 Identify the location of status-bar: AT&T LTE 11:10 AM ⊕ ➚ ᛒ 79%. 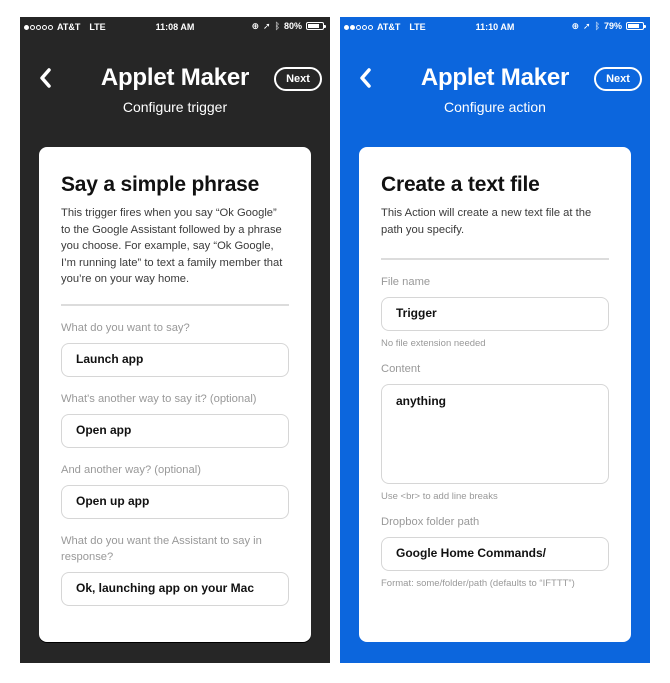
(495, 27).